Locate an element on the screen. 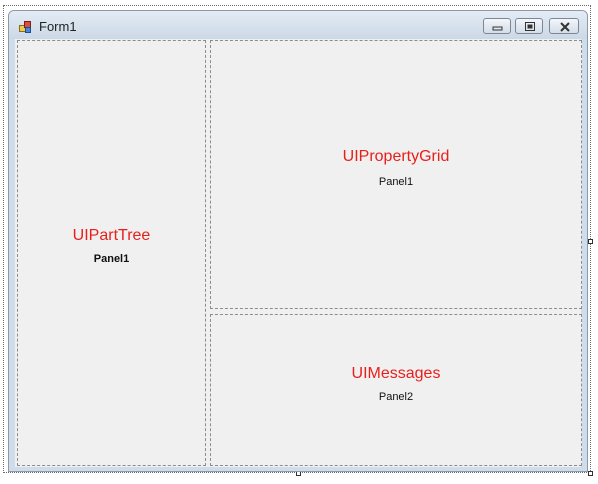  title-bar: Form1 is located at coordinates (298, 25).